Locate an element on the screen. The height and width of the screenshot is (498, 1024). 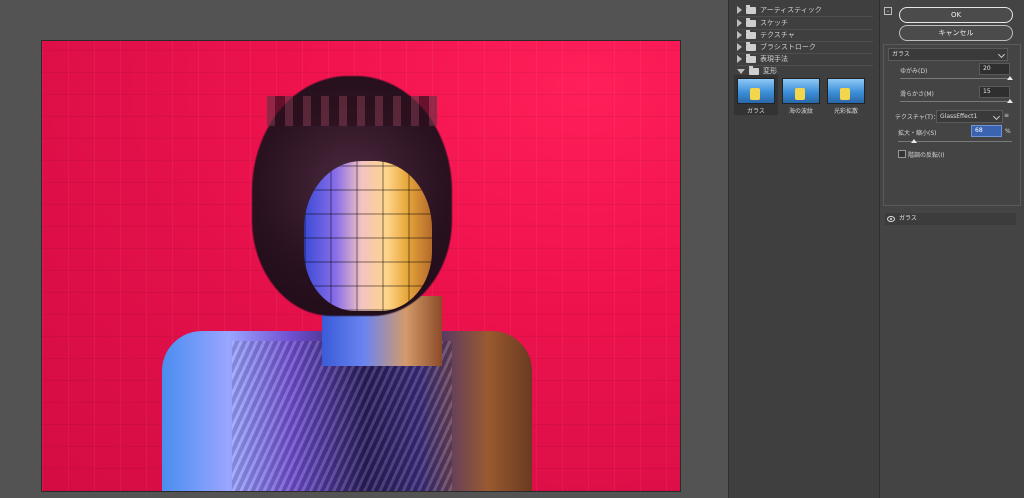
face-glass-tiles is located at coordinates (368, 236).